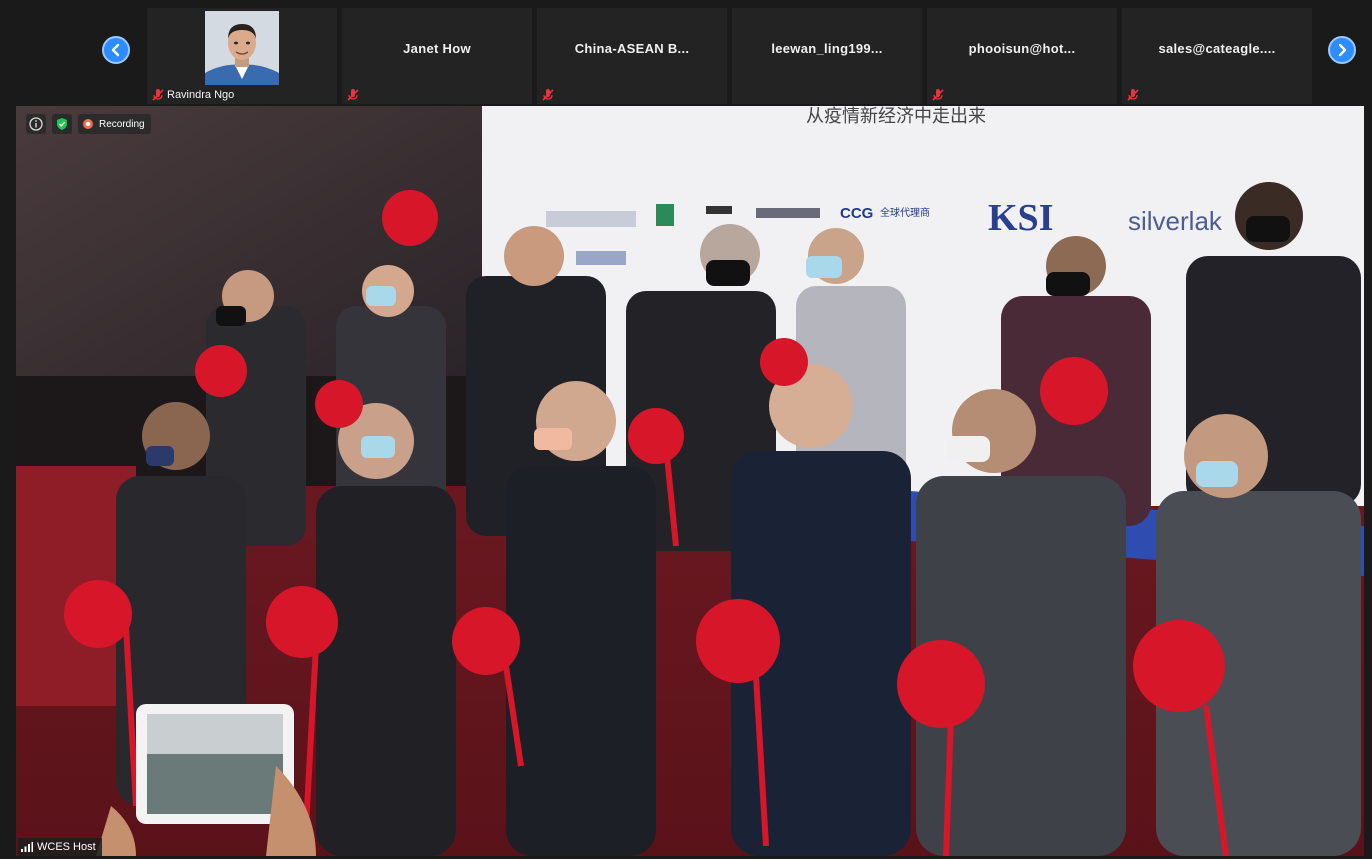 Image resolution: width=1372 pixels, height=859 pixels. Describe the element at coordinates (66, 847) in the screenshot. I see `host-name: WCES Host` at that location.